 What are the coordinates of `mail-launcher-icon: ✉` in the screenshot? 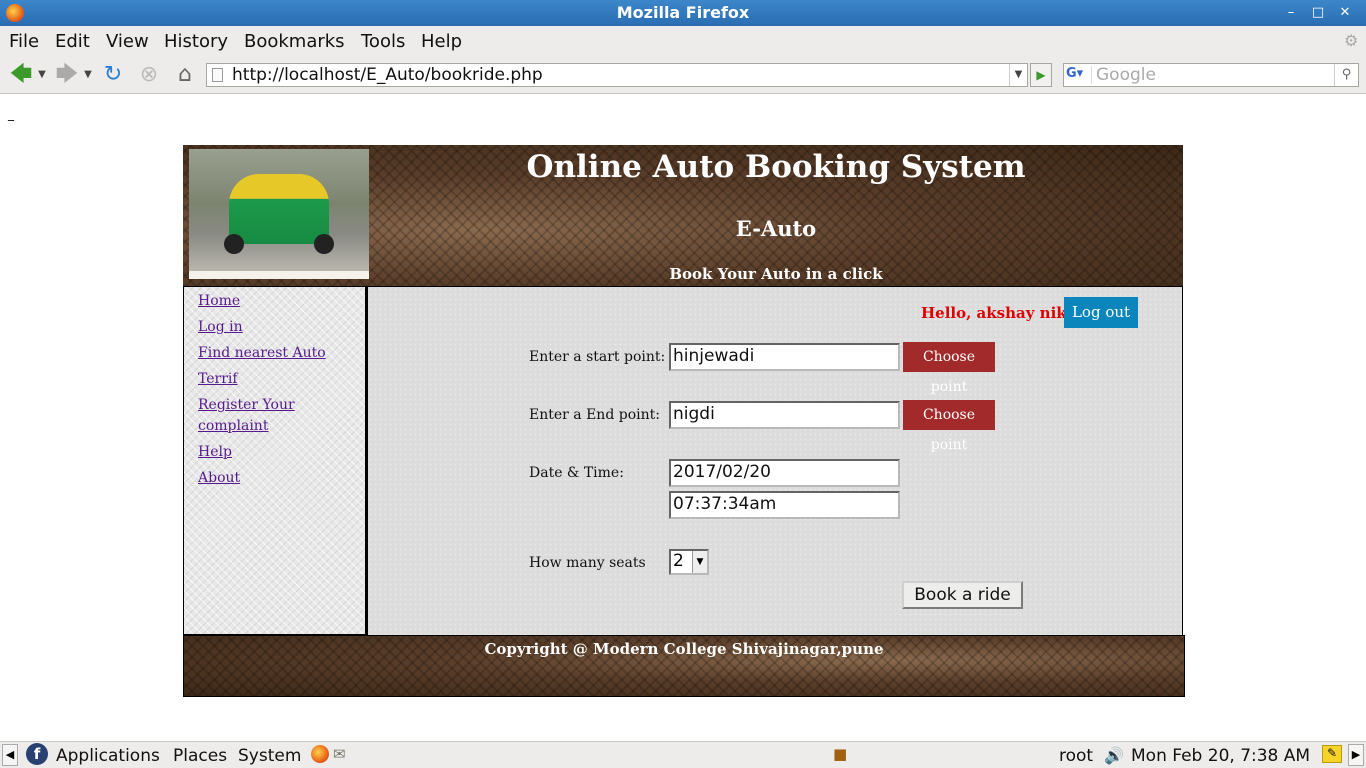 It's located at (339, 754).